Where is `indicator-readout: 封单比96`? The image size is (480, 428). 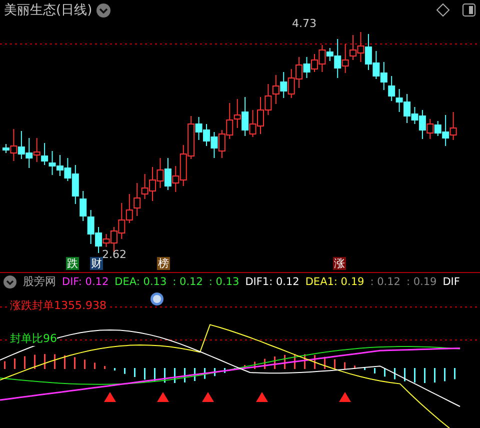 indicator-readout: 封单比96 is located at coordinates (33, 338).